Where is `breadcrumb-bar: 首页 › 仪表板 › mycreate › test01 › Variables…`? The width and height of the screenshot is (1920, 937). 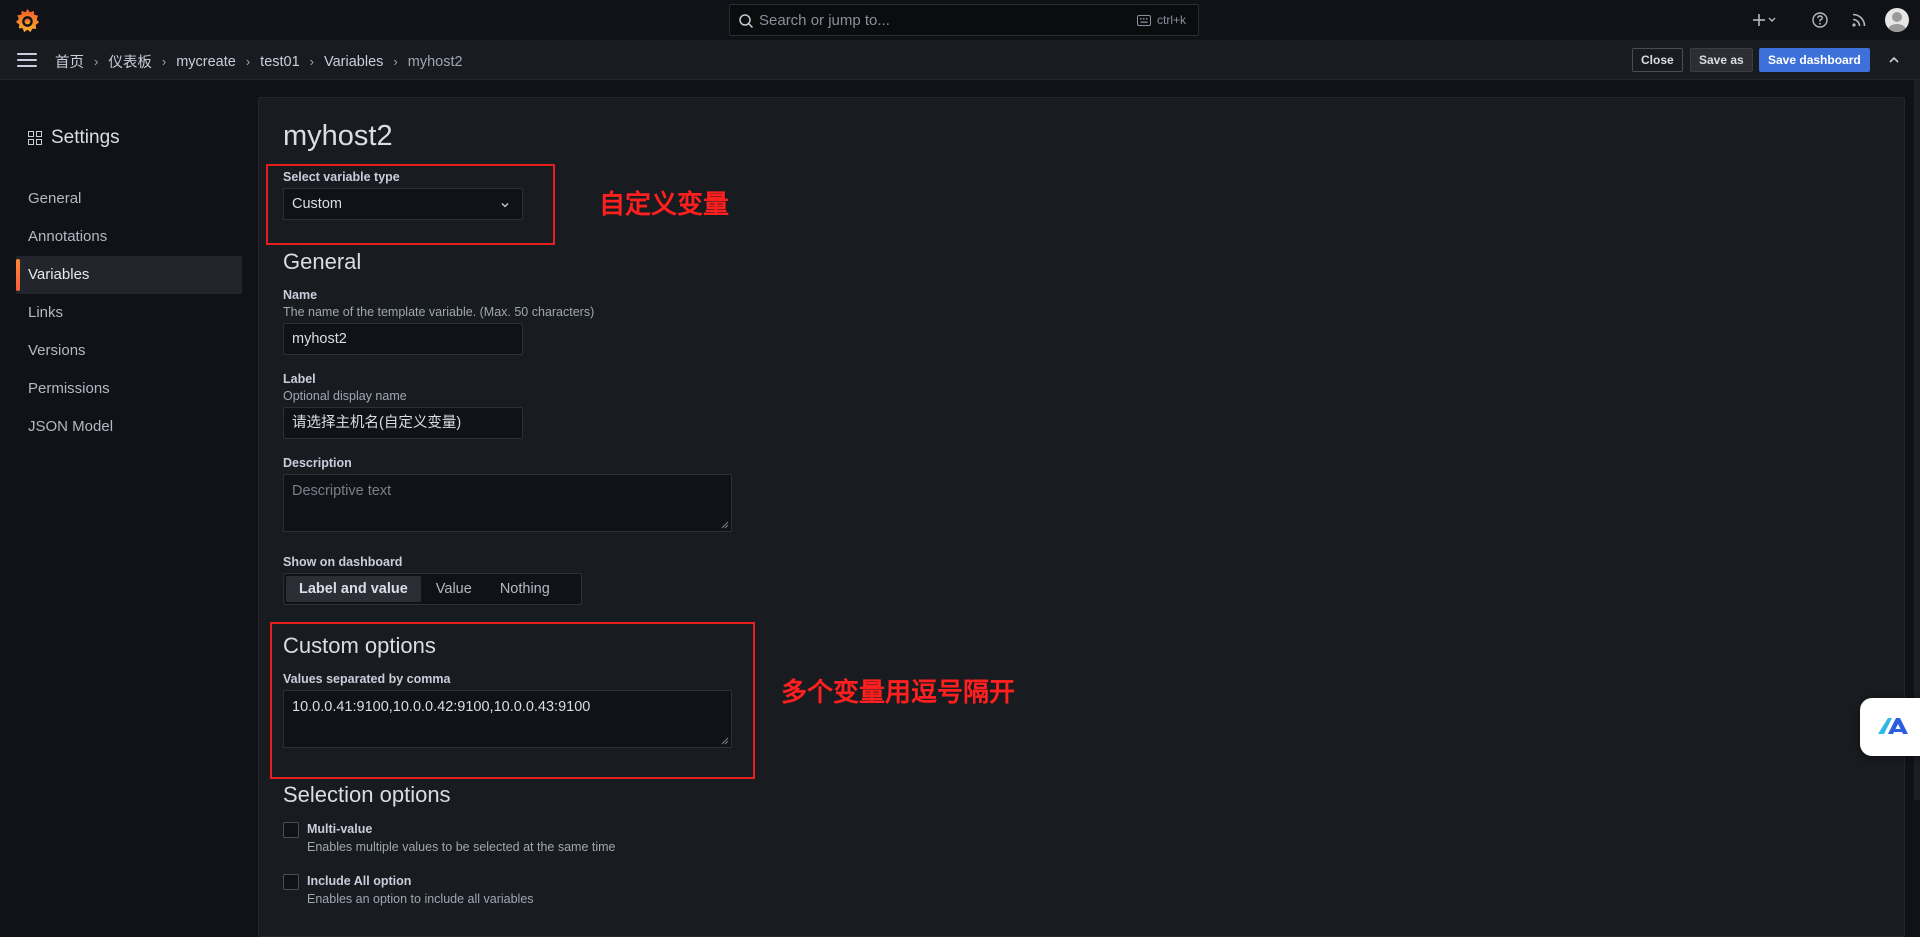
breadcrumb-bar: 首页 › 仪表板 › mycreate › test01 › Variables… is located at coordinates (960, 60).